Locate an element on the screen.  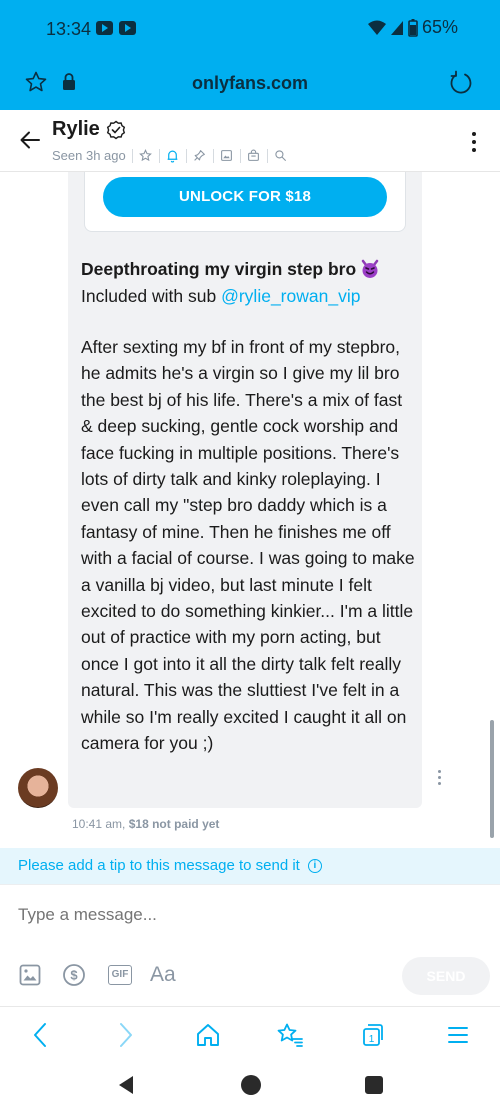
info-icon: i is located at coordinates (314, 866).